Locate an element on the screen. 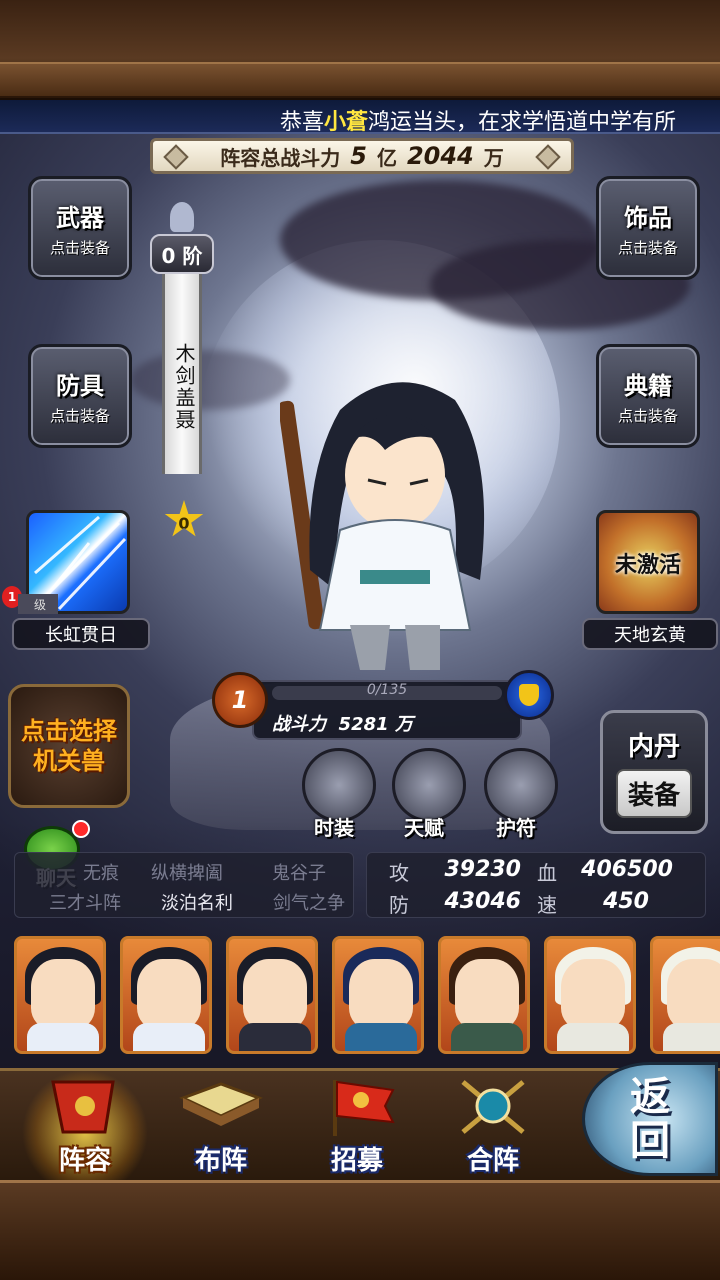 The image size is (720, 1280). tab-combine-label: 合阵 is located at coordinates (492, 1161).